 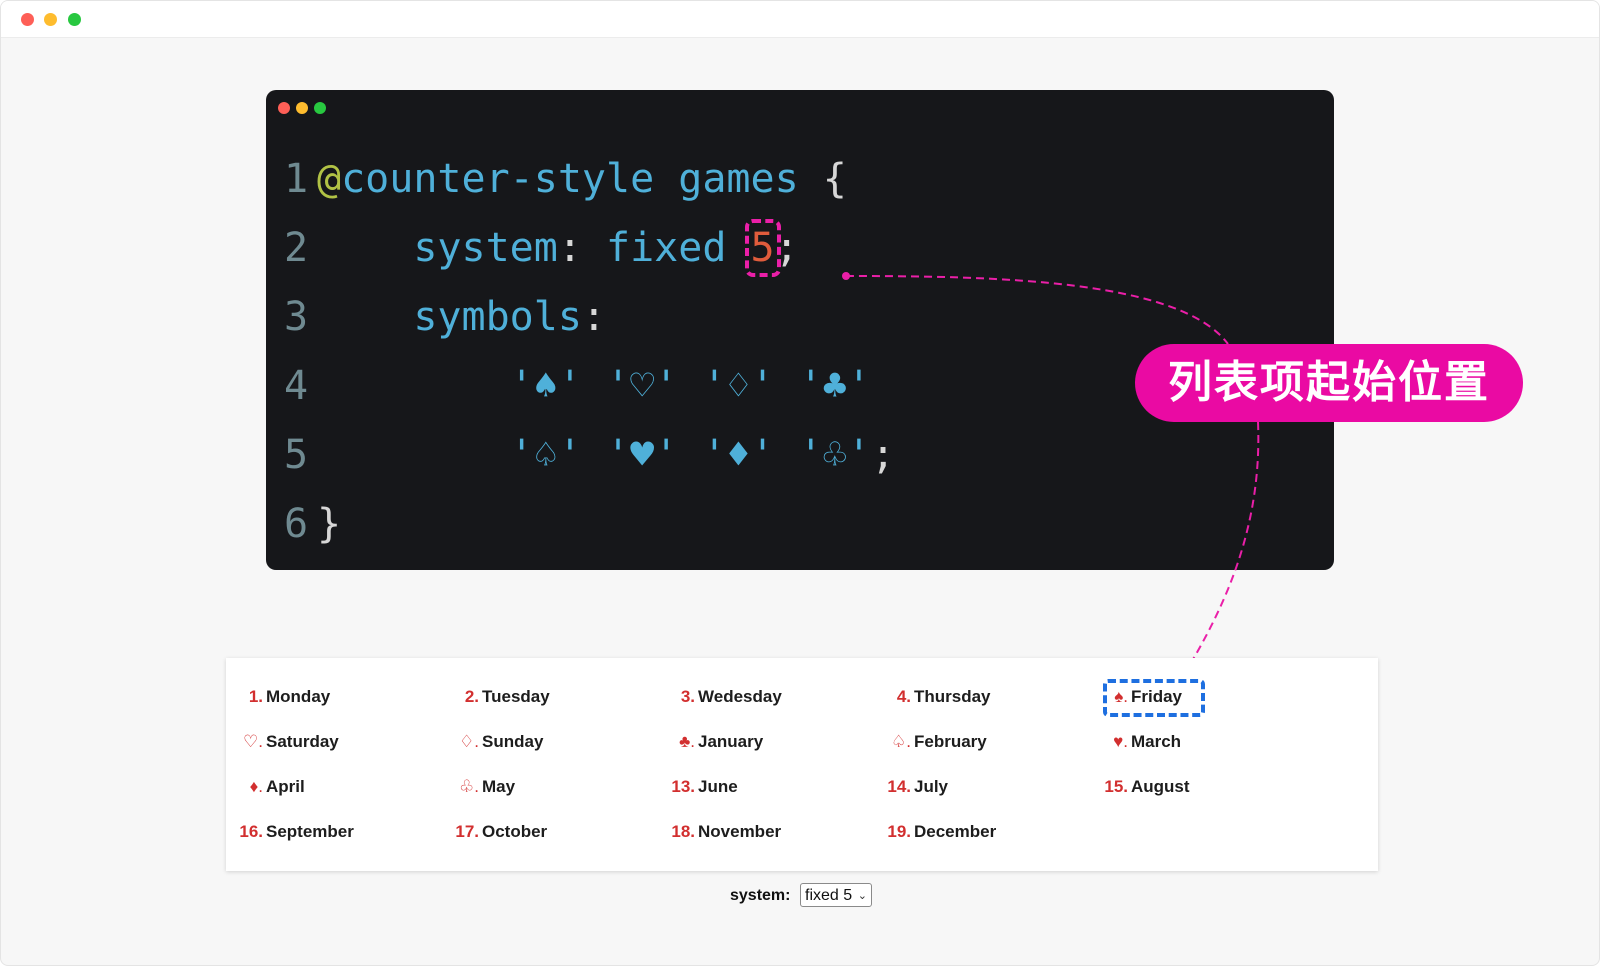 I want to click on list-item: ♤. February, so click(x=935, y=742).